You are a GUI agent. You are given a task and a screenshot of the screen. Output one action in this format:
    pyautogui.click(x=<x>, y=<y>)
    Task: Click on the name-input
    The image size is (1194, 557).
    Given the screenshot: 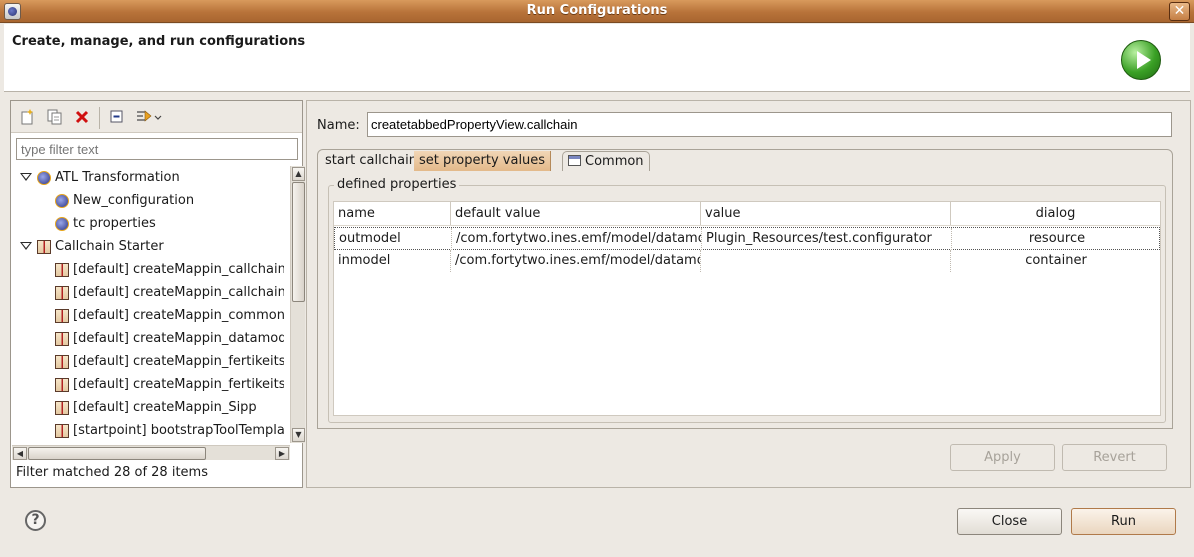 What is the action you would take?
    pyautogui.click(x=769, y=124)
    